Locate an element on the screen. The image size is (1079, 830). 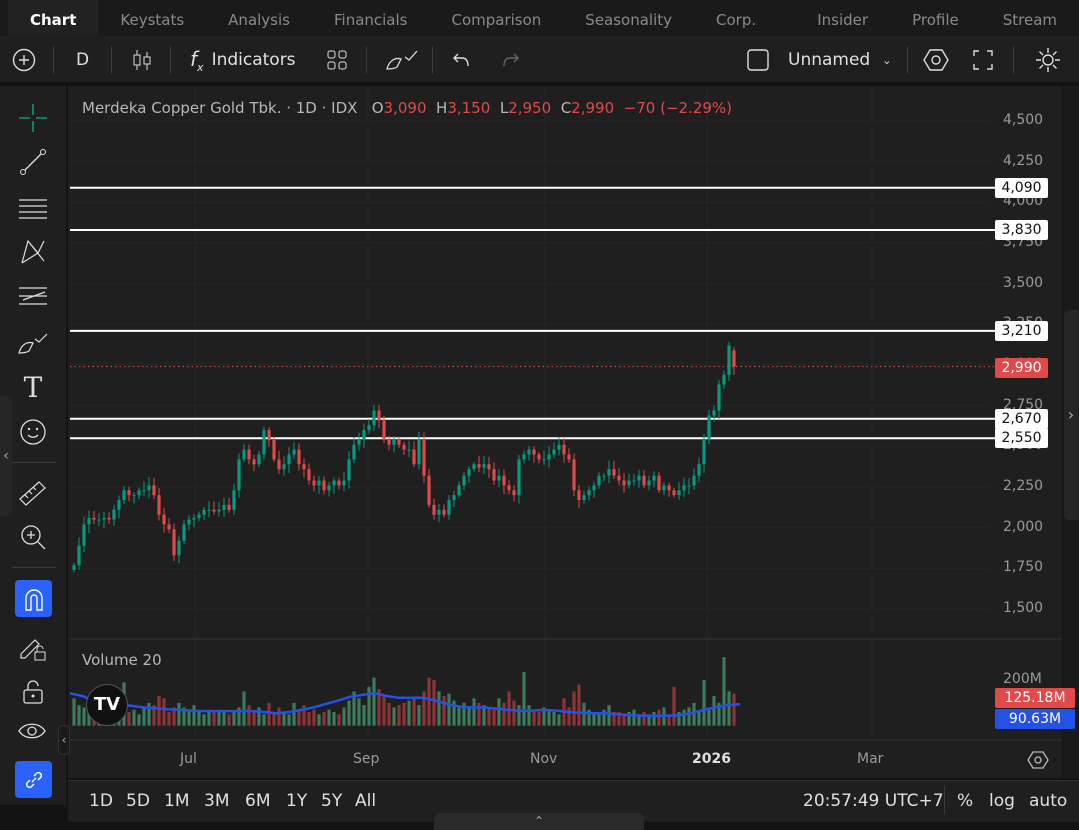
collapse-pane-button: ‹ is located at coordinates (64, 740).